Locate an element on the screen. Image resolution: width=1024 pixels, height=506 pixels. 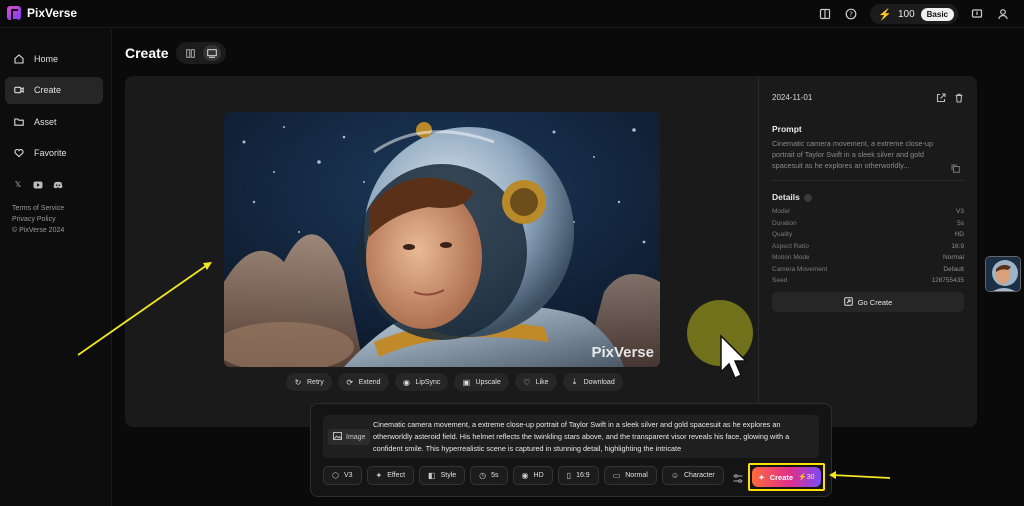
video-icon is located at coordinates (19, 90).